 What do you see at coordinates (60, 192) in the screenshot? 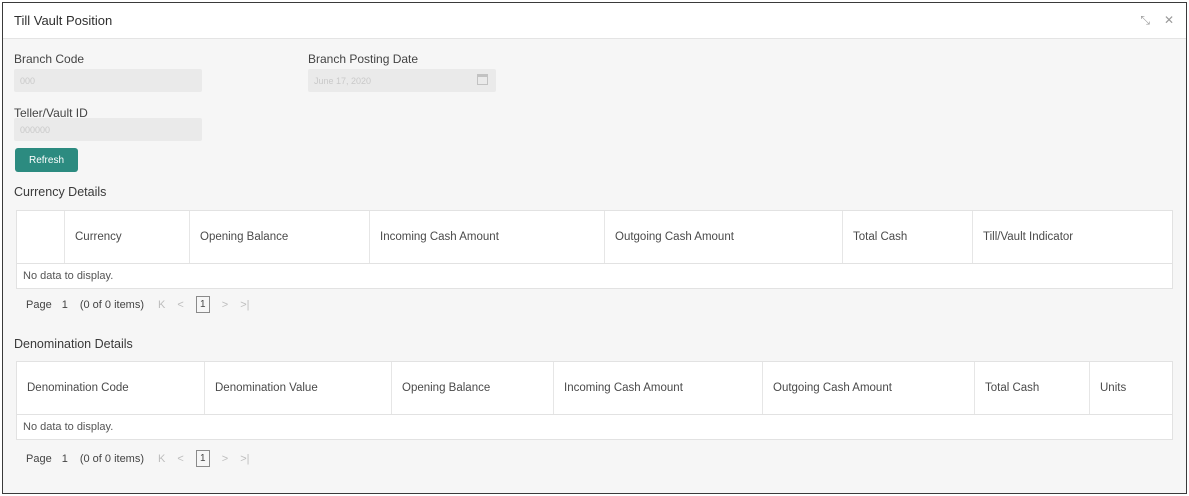
I see `currency-details-title: Currency Details` at bounding box center [60, 192].